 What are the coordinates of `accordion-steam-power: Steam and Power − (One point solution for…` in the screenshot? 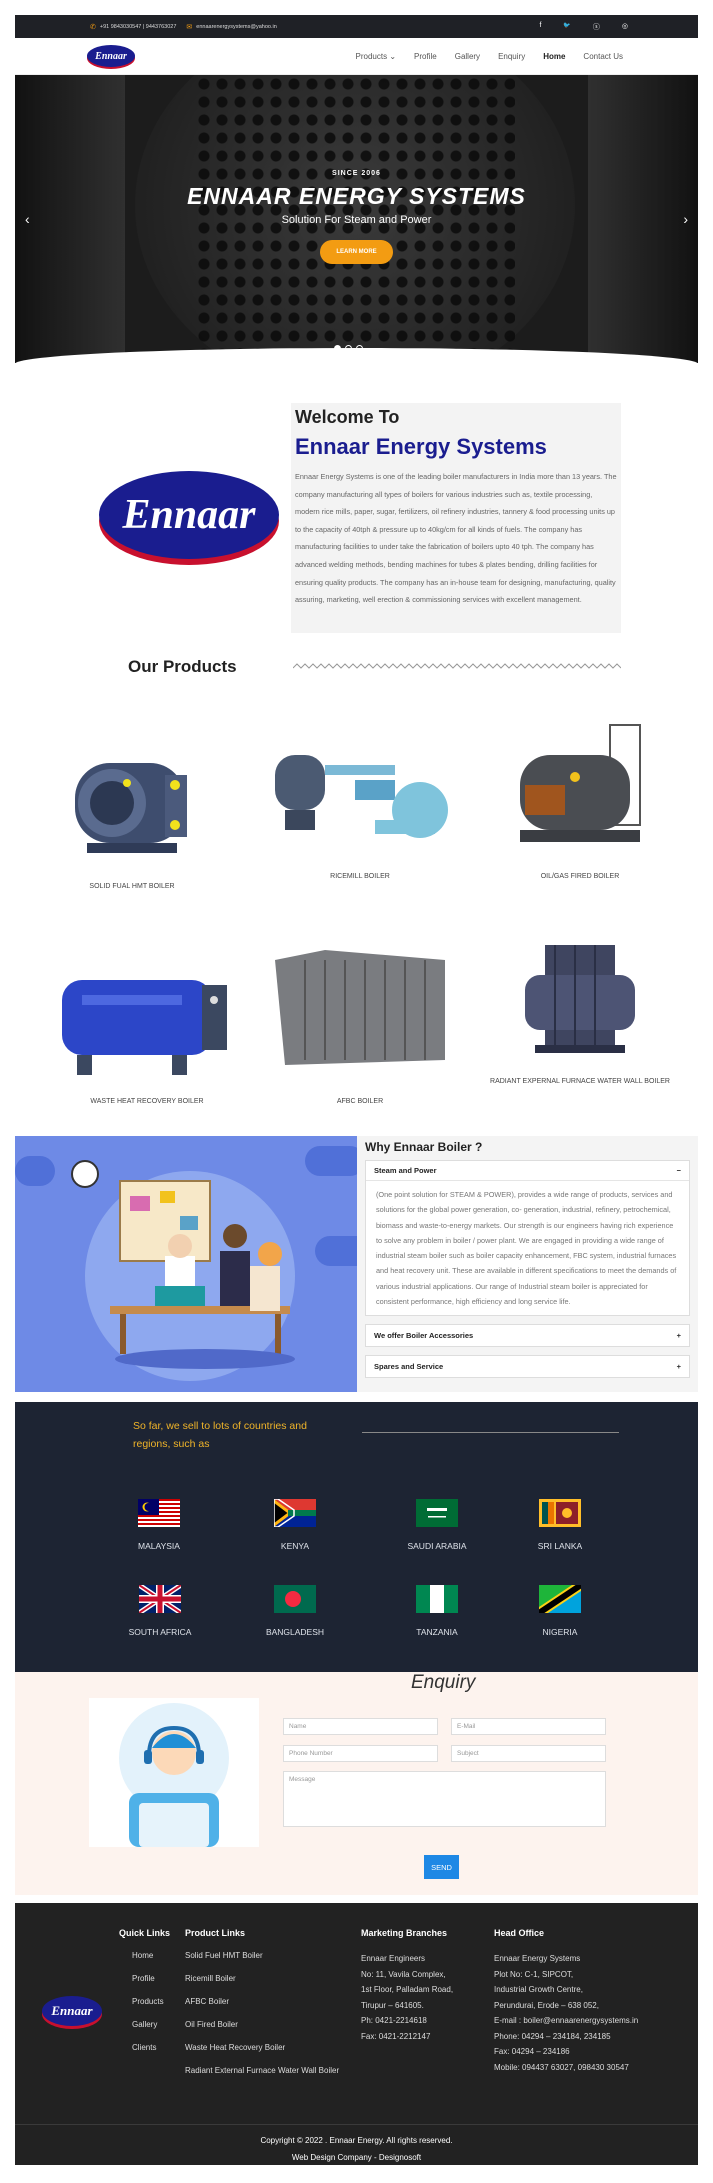 It's located at (527, 1238).